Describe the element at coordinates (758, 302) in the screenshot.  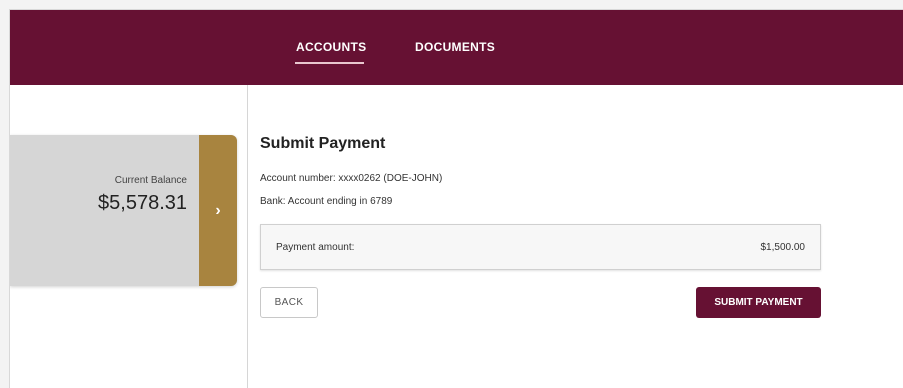
I see `submit-payment-button: SUBMIT PAYMENT` at that location.